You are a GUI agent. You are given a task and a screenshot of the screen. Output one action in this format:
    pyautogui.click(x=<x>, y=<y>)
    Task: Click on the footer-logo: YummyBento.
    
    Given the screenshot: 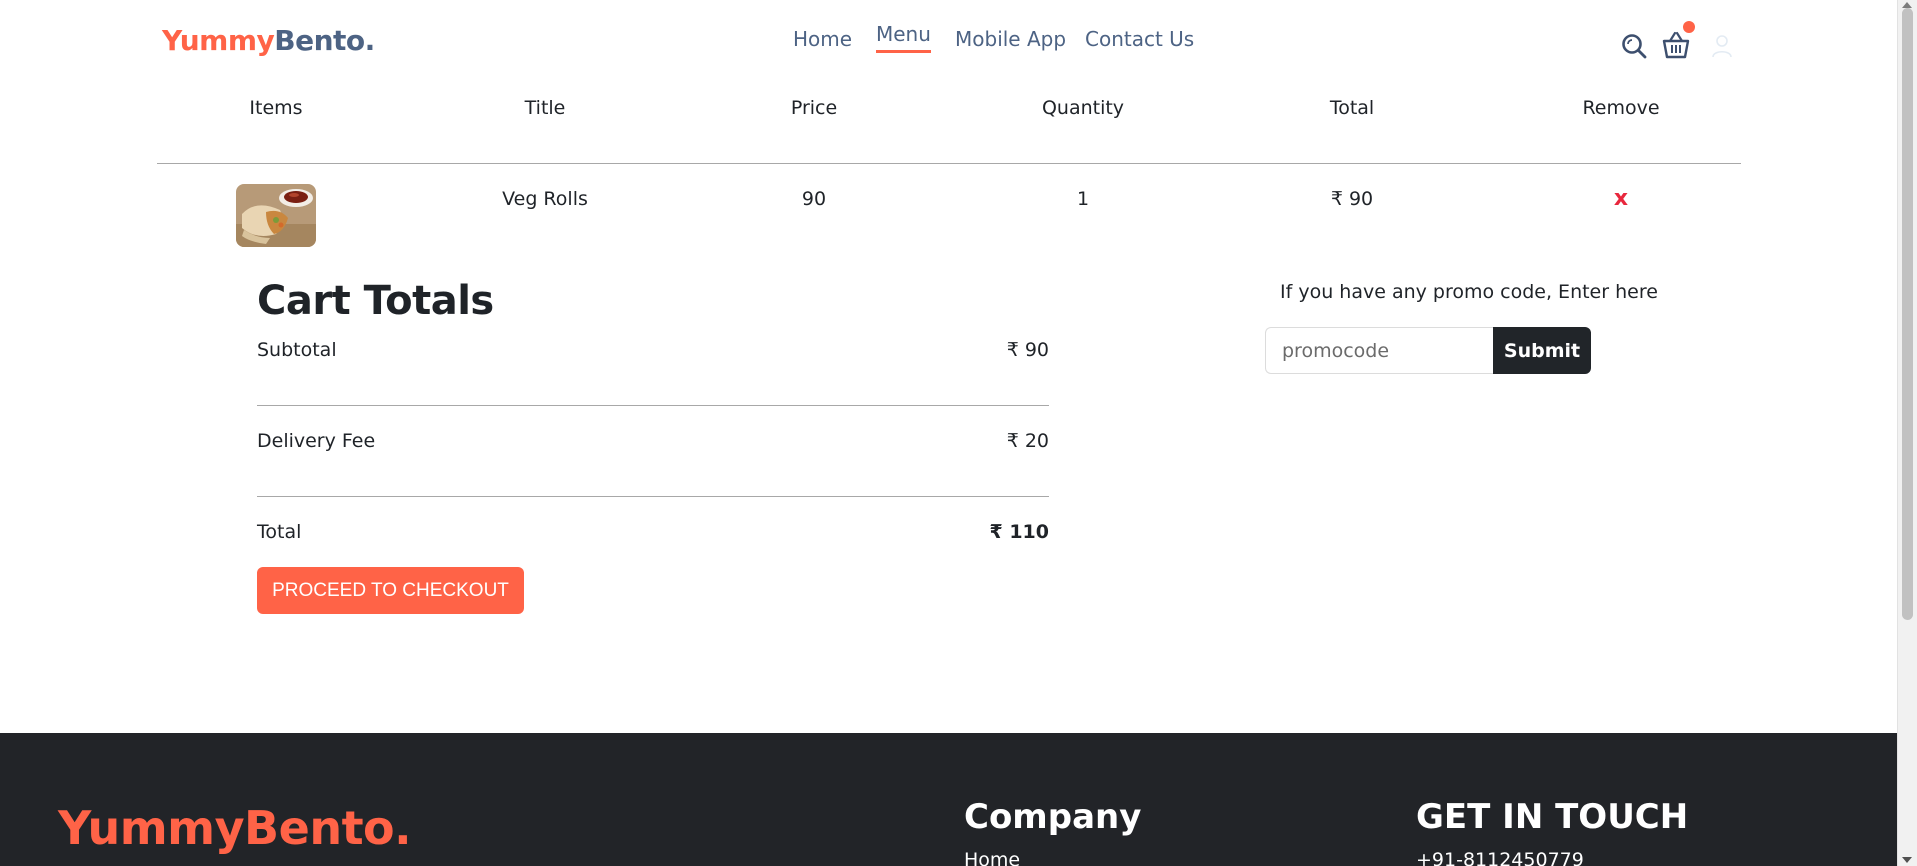 What is the action you would take?
    pyautogui.click(x=235, y=828)
    